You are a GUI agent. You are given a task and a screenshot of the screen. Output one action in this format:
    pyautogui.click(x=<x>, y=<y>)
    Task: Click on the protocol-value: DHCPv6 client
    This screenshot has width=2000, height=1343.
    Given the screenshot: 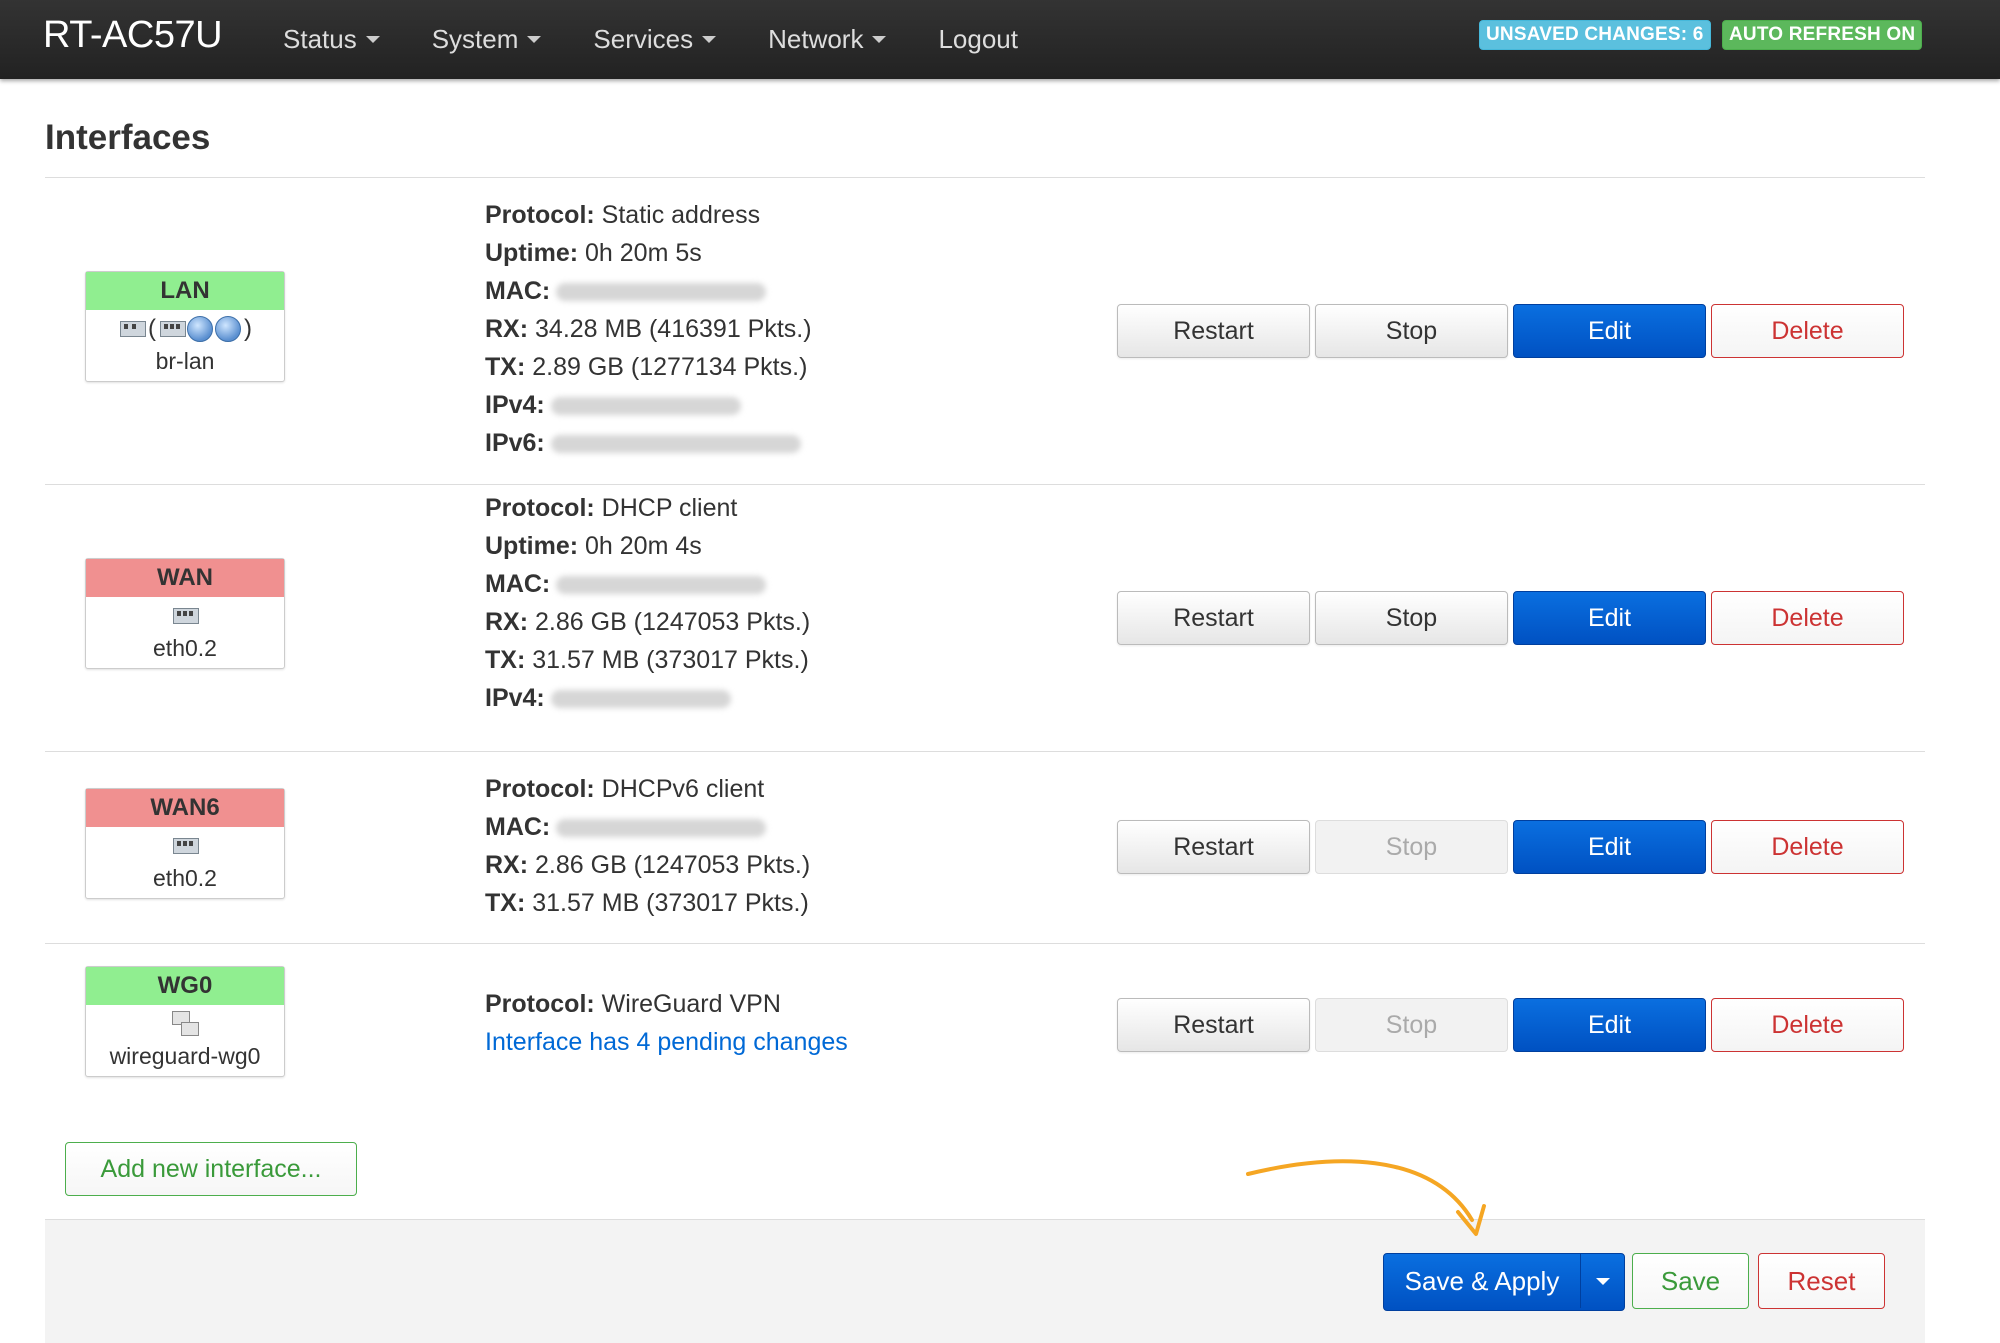 What is the action you would take?
    pyautogui.click(x=683, y=789)
    